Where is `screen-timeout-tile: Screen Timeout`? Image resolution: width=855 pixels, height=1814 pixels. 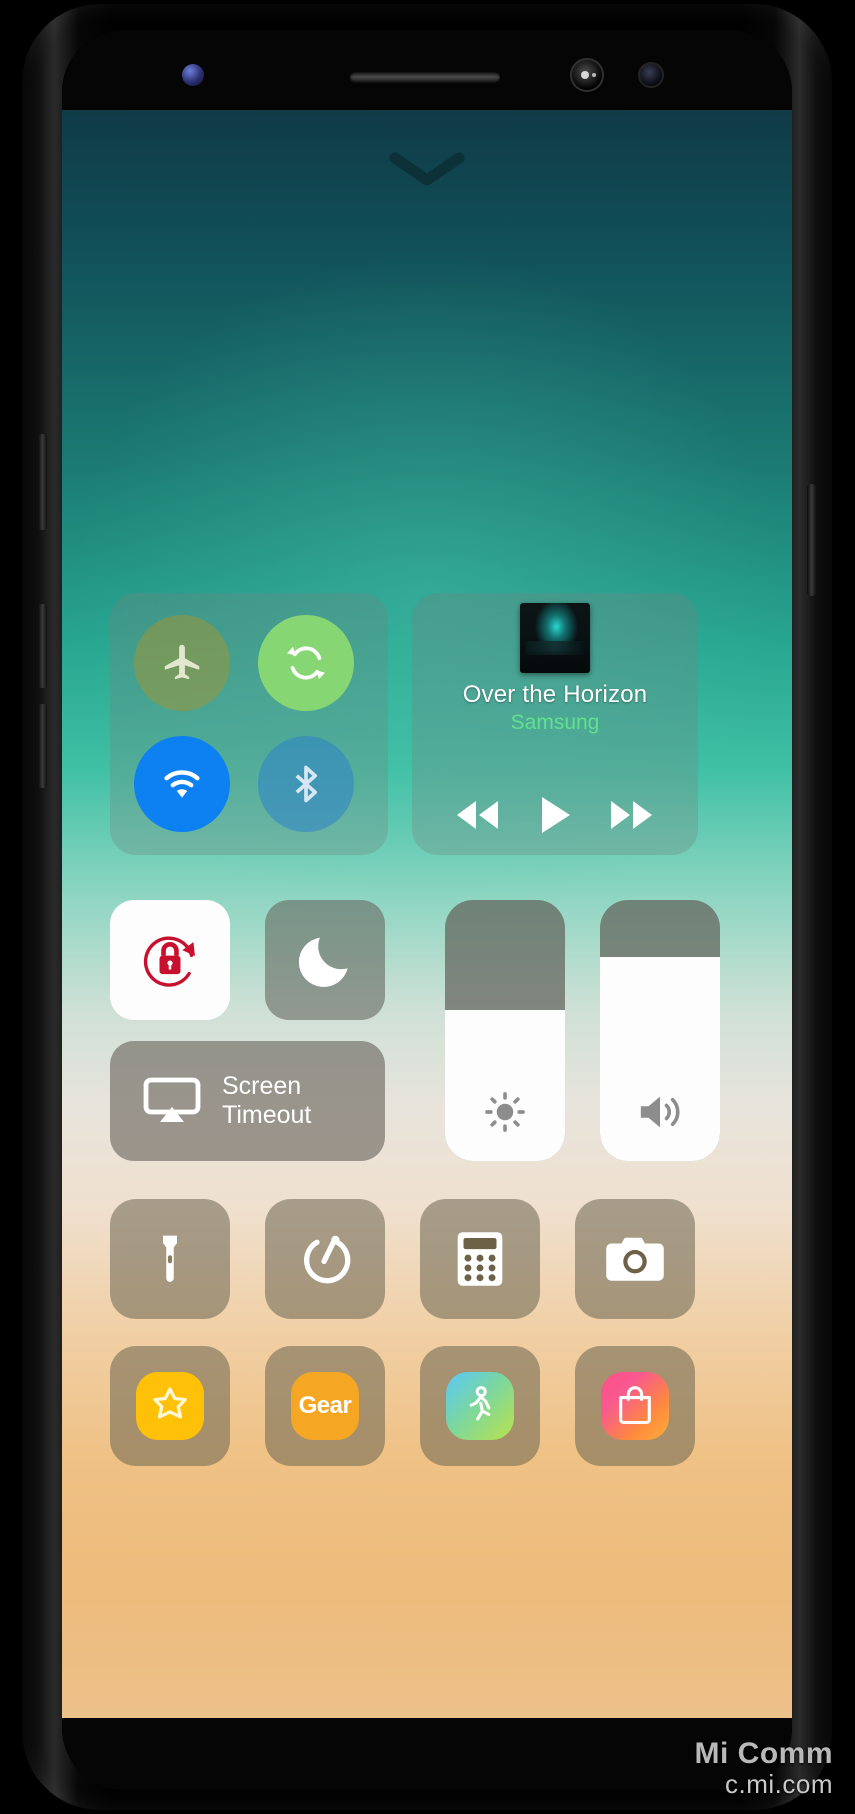
screen-timeout-tile: Screen Timeout is located at coordinates (247, 1101).